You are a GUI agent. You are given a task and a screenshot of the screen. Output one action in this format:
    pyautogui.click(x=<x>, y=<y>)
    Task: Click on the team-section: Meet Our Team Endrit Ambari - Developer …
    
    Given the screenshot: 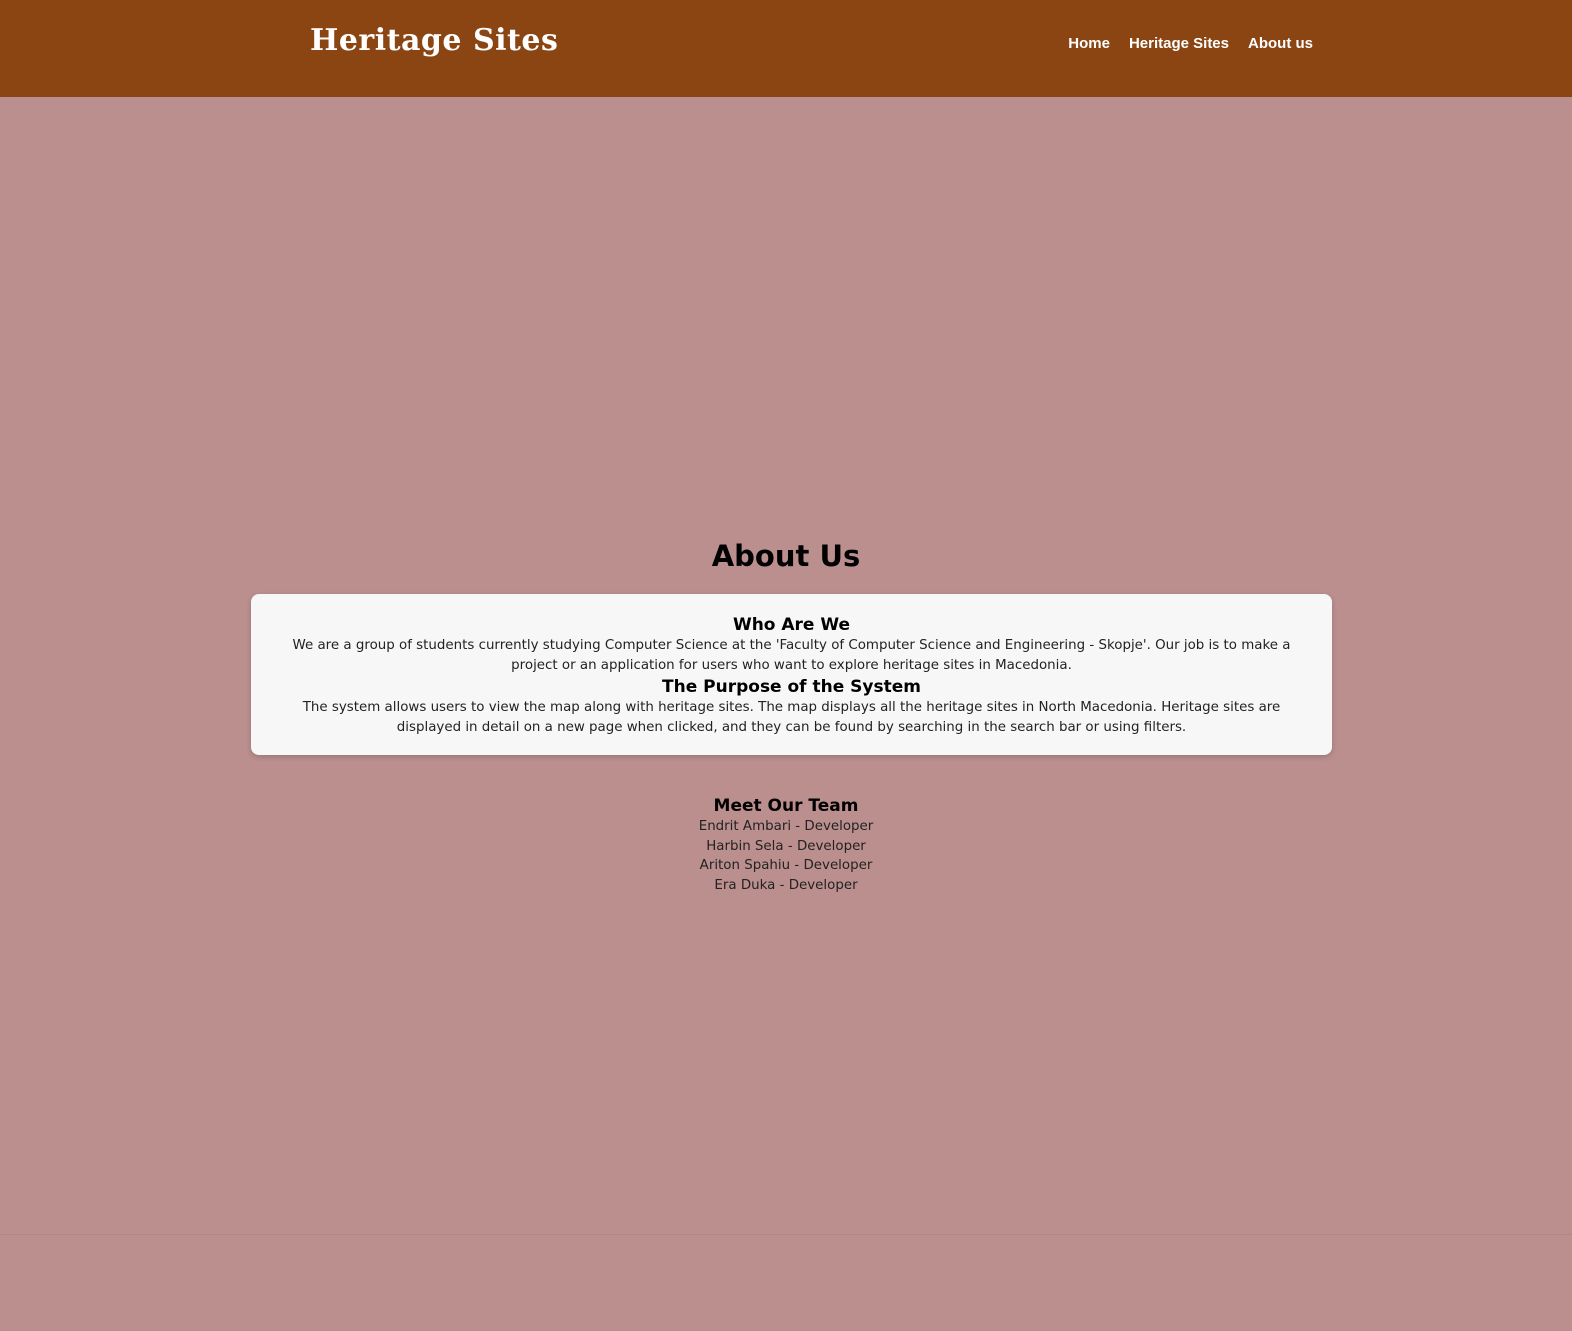 What is the action you would take?
    pyautogui.click(x=786, y=845)
    